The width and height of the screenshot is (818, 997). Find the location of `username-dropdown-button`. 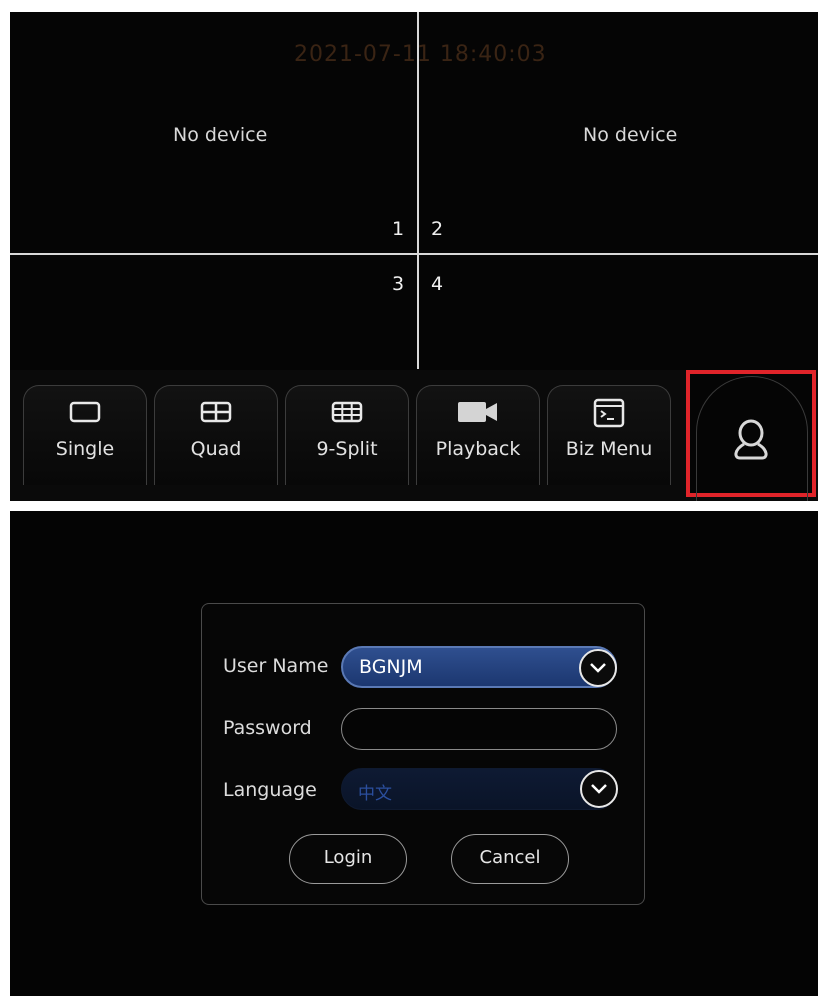

username-dropdown-button is located at coordinates (598, 668).